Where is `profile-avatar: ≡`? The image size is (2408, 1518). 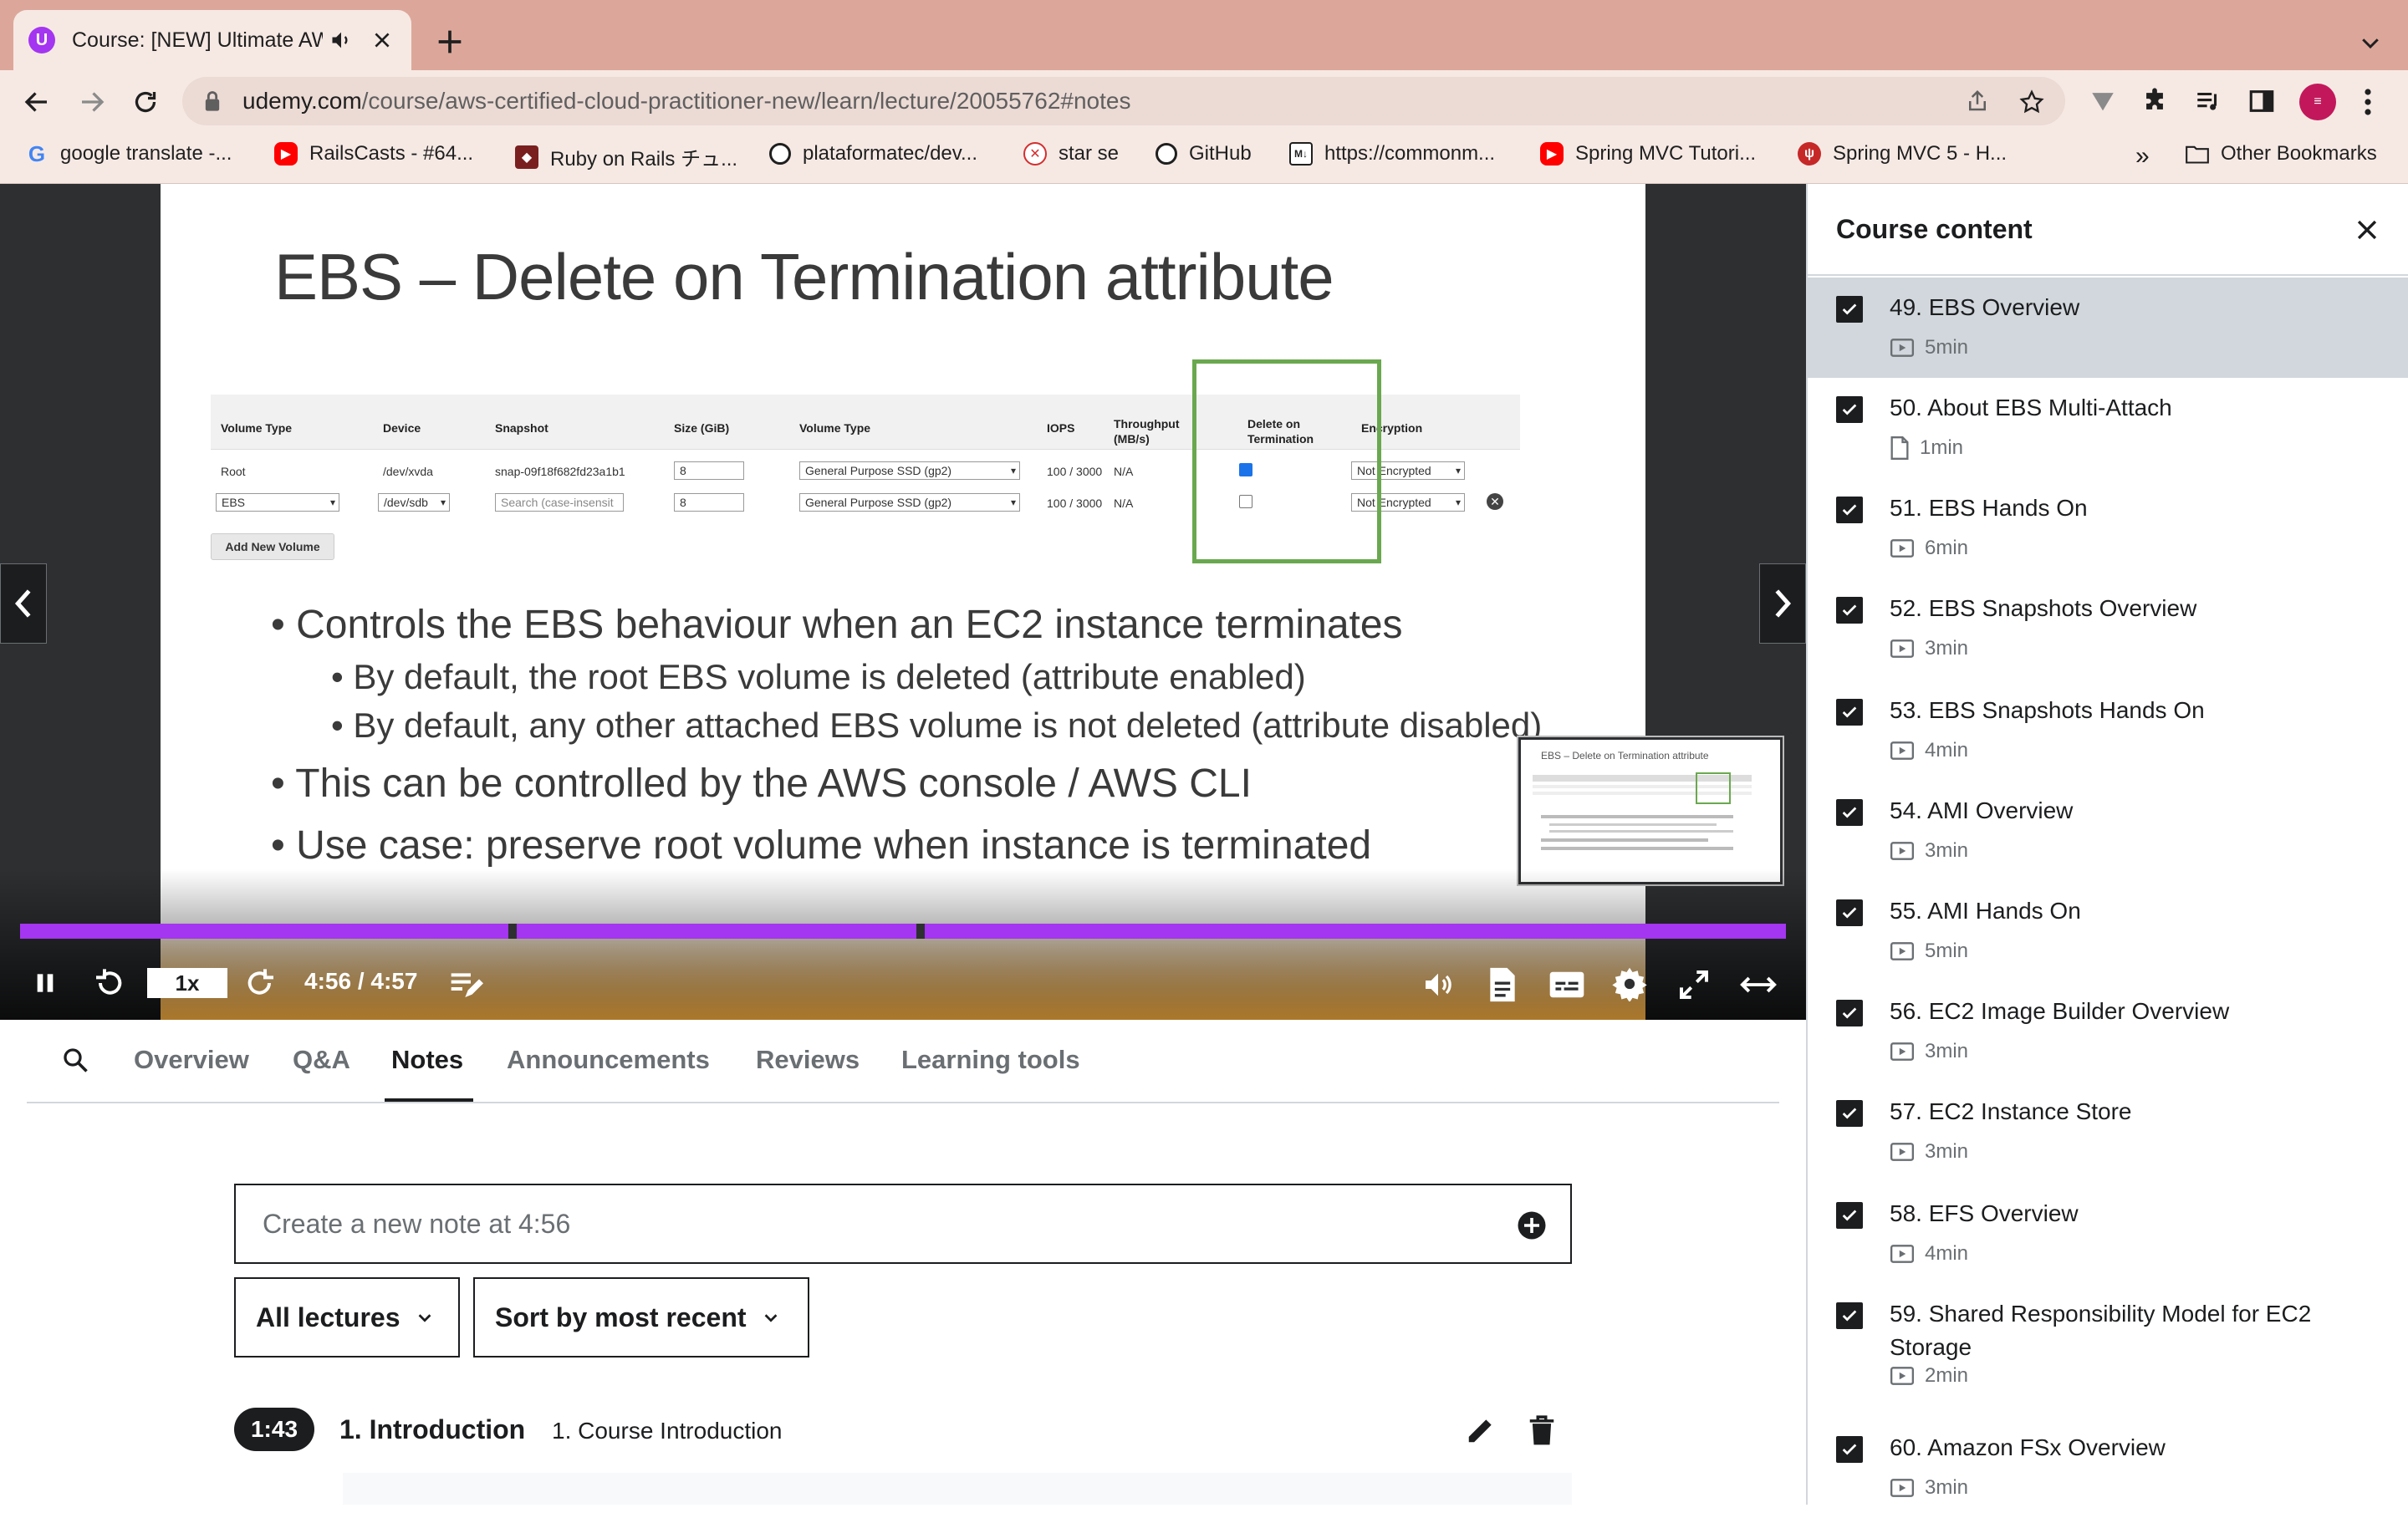 profile-avatar: ≡ is located at coordinates (2317, 102).